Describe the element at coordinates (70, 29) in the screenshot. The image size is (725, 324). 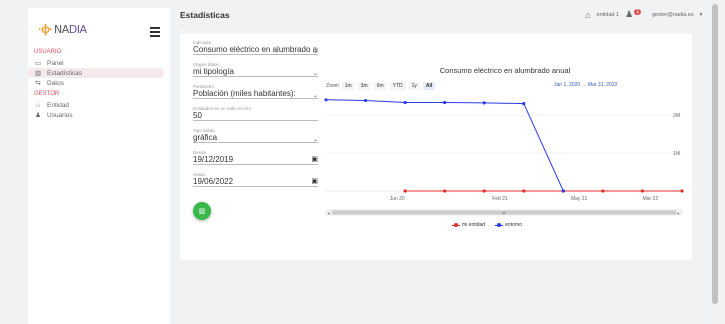
I see `logo-word: NADIA` at that location.